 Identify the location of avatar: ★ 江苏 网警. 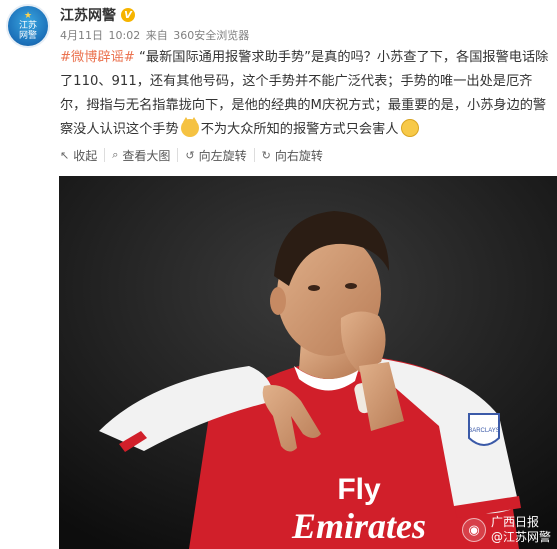
(28, 26).